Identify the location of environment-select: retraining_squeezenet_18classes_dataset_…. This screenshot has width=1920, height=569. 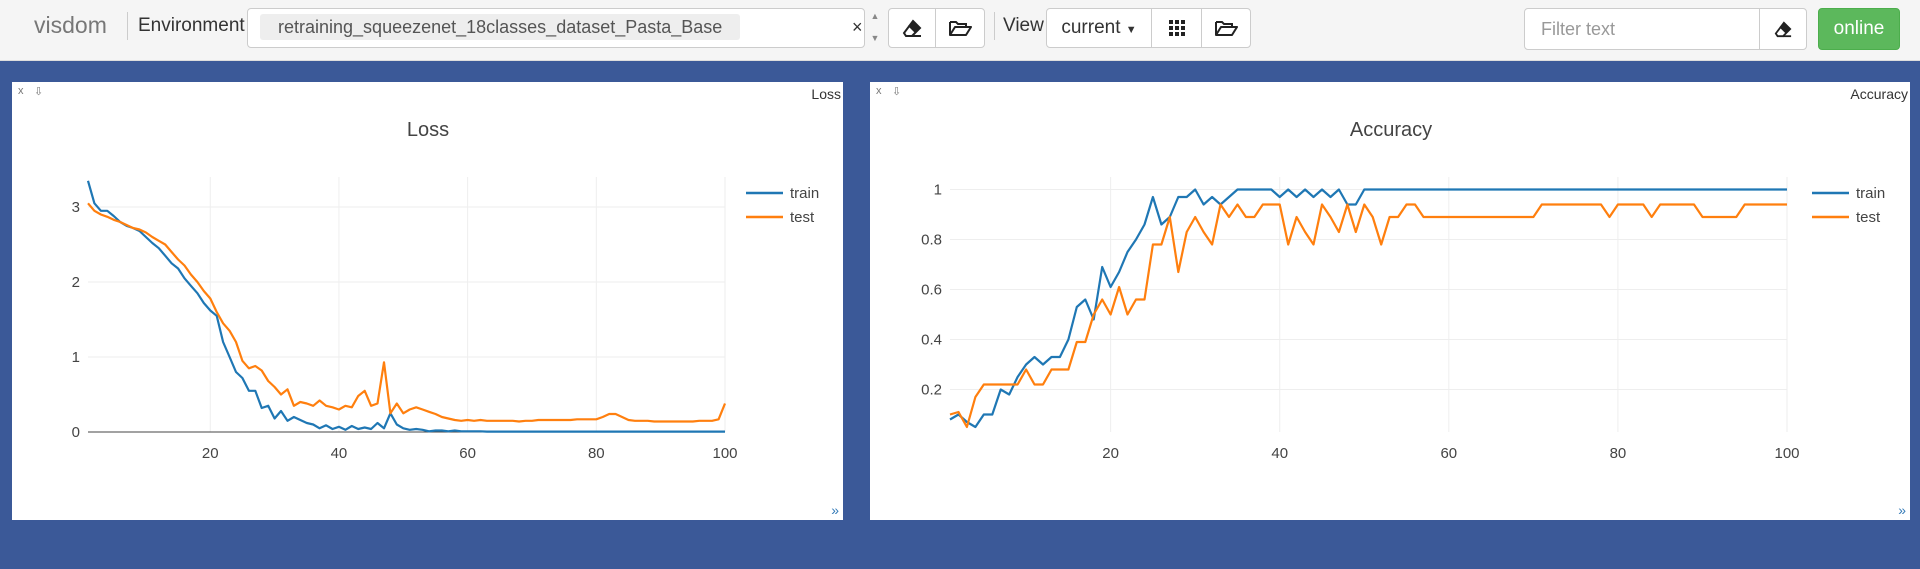
(556, 28).